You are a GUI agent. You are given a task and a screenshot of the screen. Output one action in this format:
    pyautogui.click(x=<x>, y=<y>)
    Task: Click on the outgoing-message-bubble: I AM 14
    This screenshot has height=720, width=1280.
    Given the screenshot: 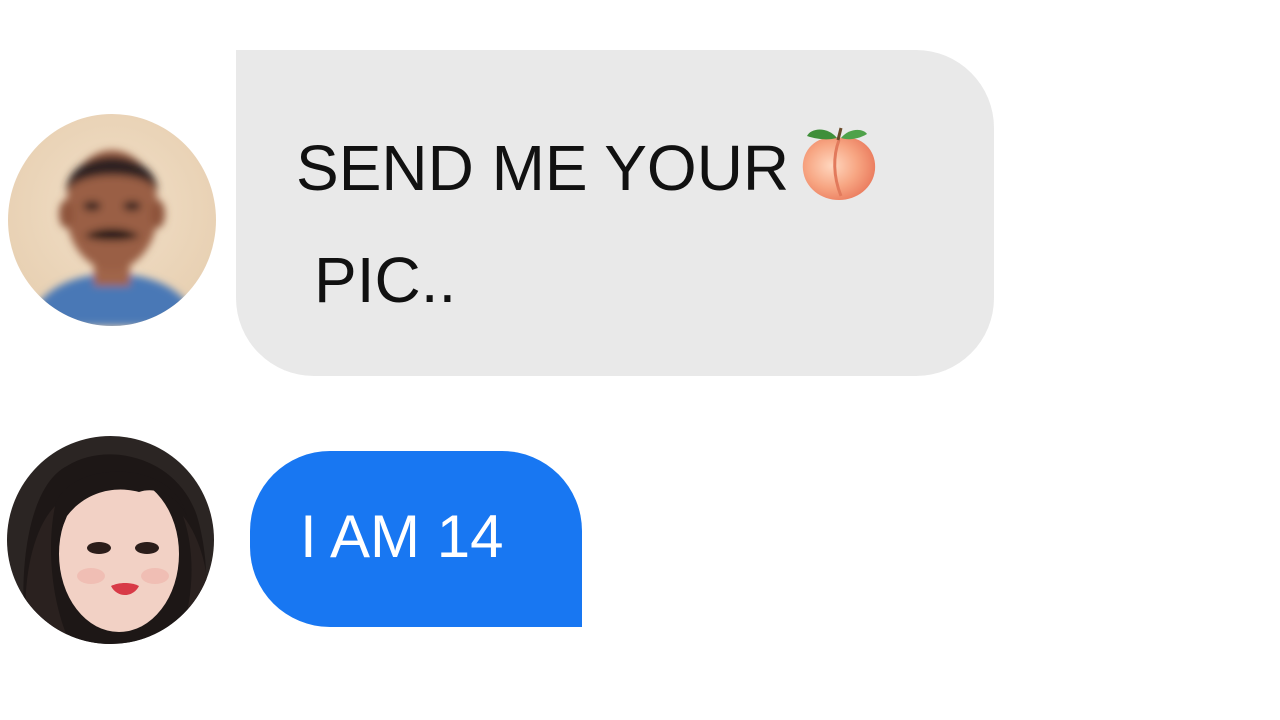 What is the action you would take?
    pyautogui.click(x=416, y=539)
    